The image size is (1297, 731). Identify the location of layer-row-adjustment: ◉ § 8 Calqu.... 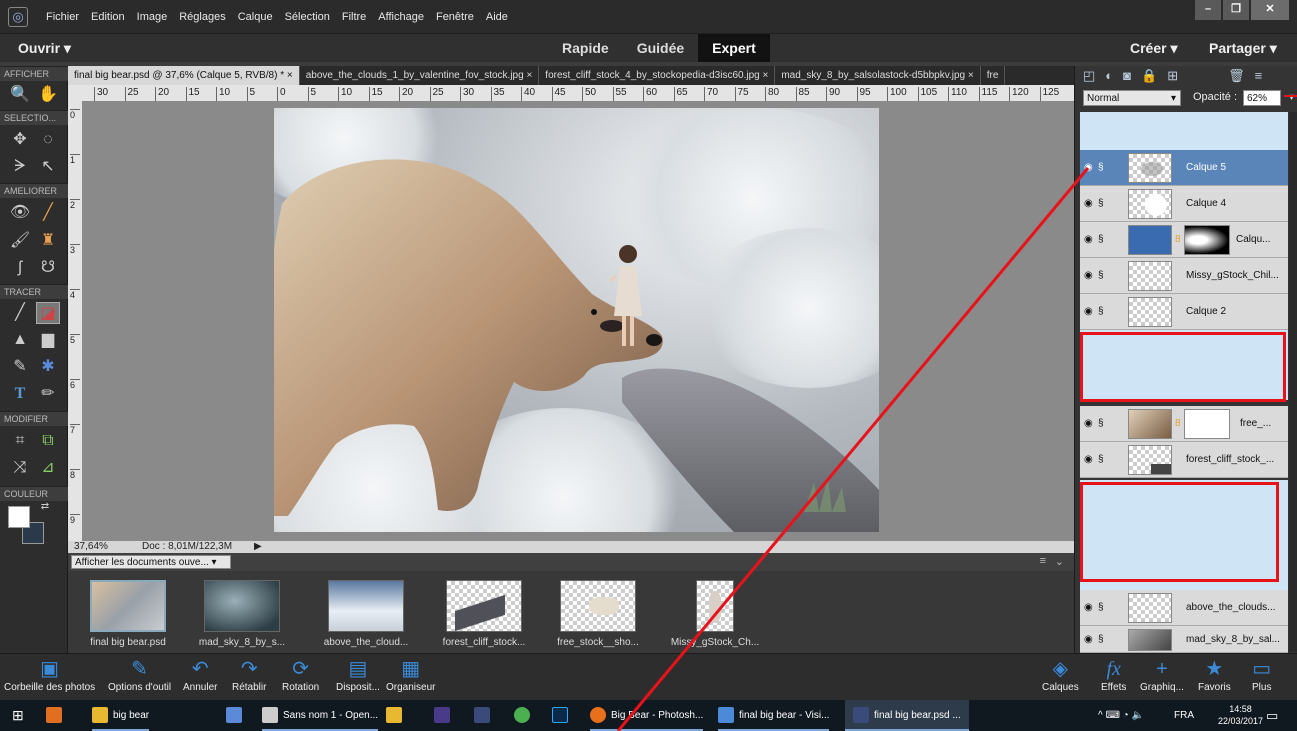
(1184, 240).